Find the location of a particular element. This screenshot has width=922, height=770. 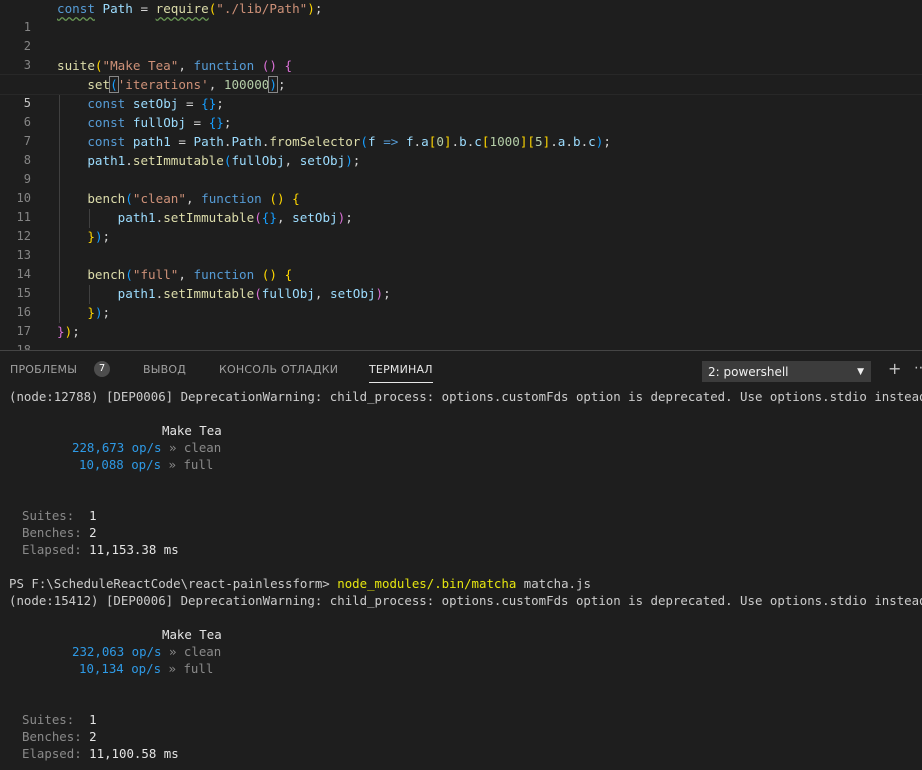

terminal-select: 2: powershell ▼ is located at coordinates (786, 371).